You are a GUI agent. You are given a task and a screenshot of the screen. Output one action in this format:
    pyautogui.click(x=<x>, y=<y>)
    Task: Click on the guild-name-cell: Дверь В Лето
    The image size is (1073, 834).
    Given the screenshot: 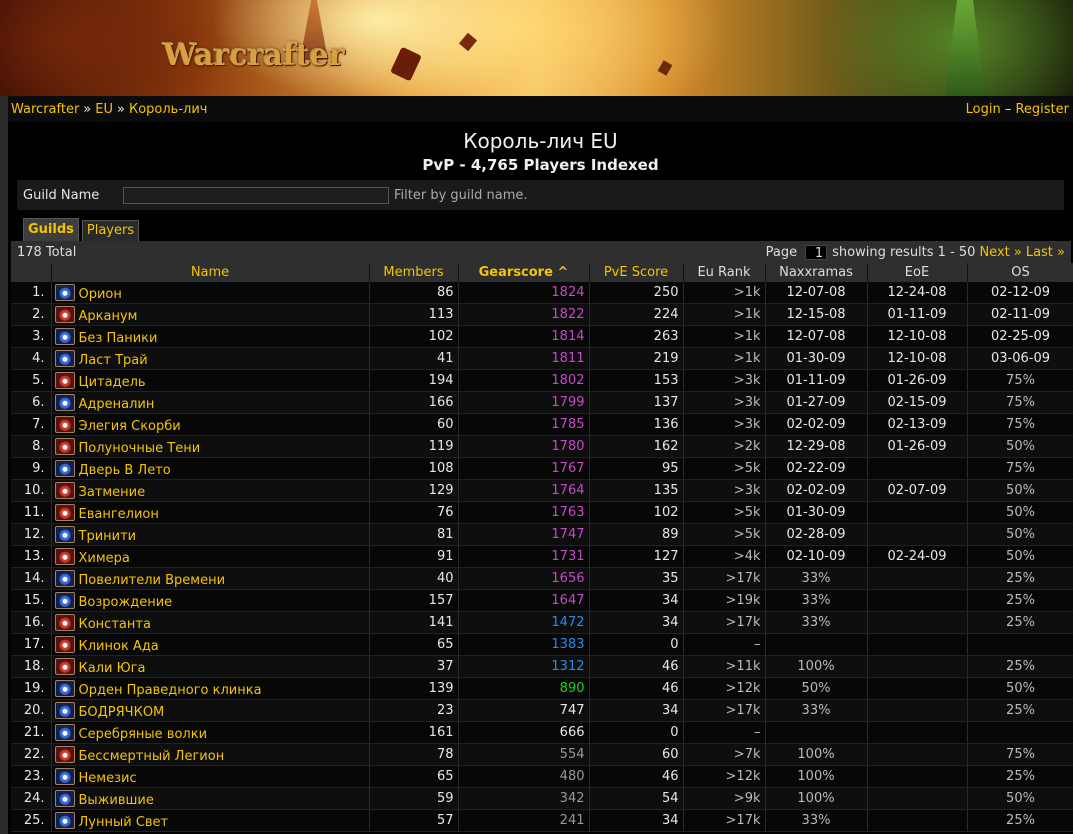 What is the action you would take?
    pyautogui.click(x=210, y=468)
    